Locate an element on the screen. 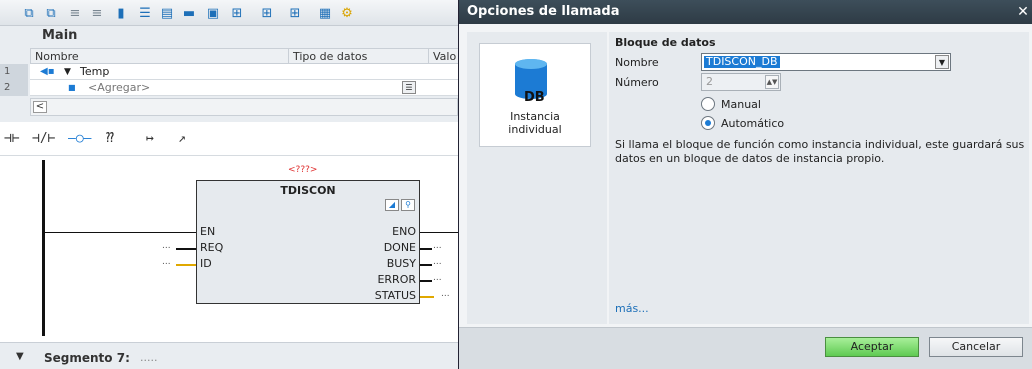 This screenshot has height=369, width=1032. radio-manual-option: Manual is located at coordinates (731, 104).